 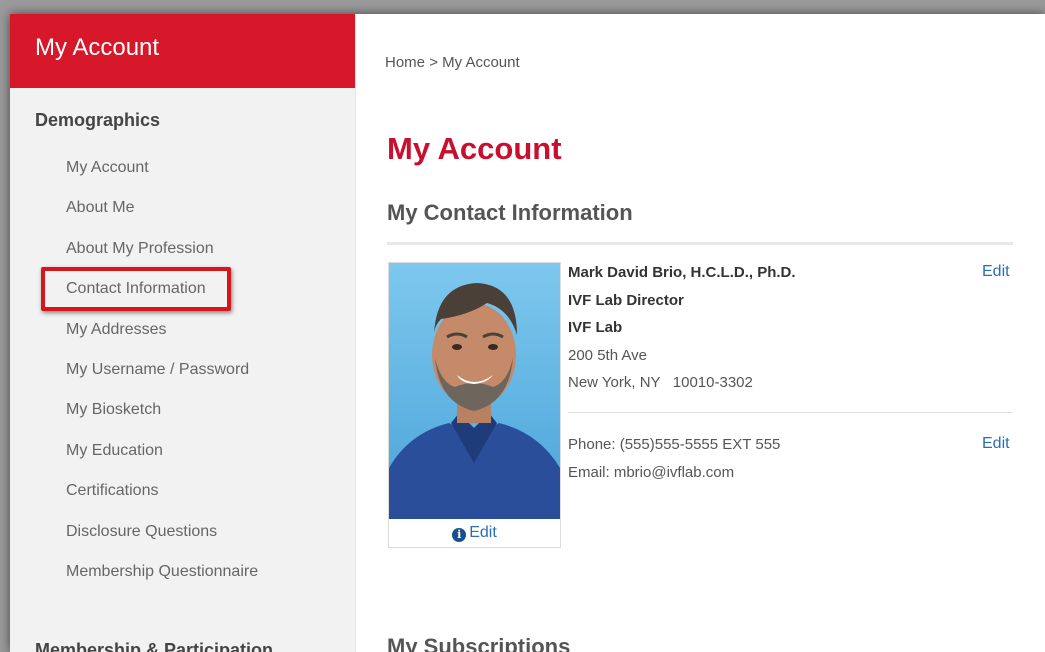 What do you see at coordinates (479, 643) in the screenshot?
I see `subscriptions-section-title: My Subscriptions` at bounding box center [479, 643].